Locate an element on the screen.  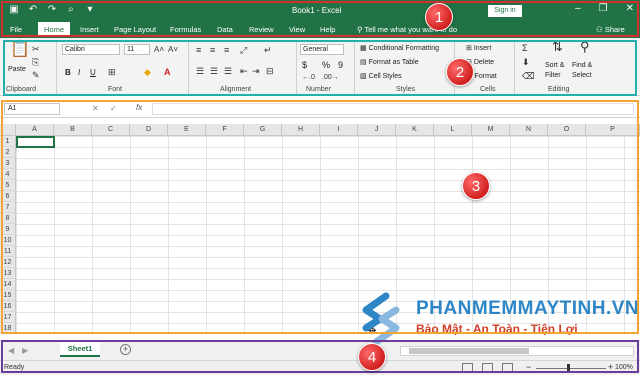
name-box: A1 is located at coordinates (32, 109).